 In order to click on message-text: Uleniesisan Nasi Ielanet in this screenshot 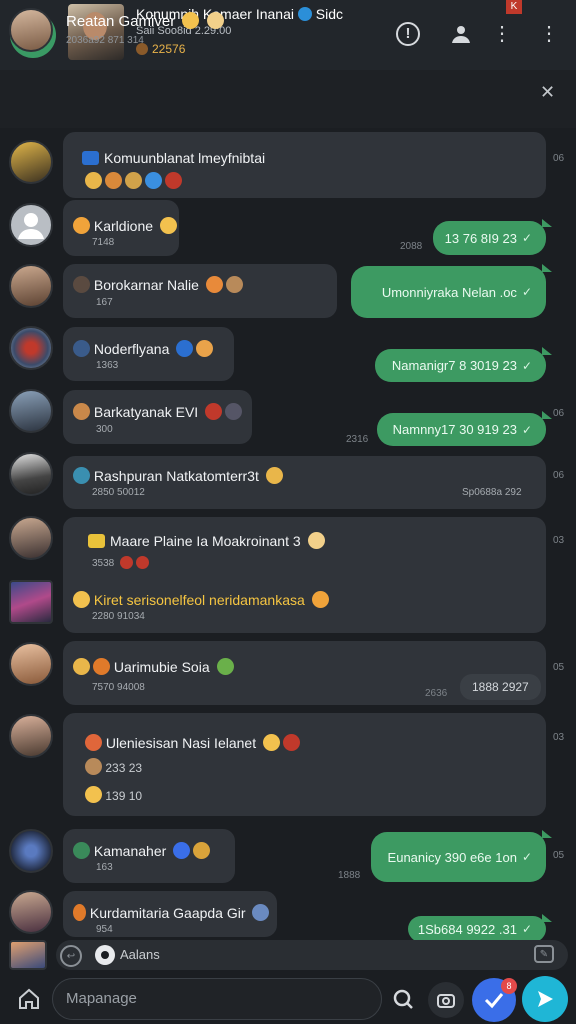, I will do `click(191, 742)`.